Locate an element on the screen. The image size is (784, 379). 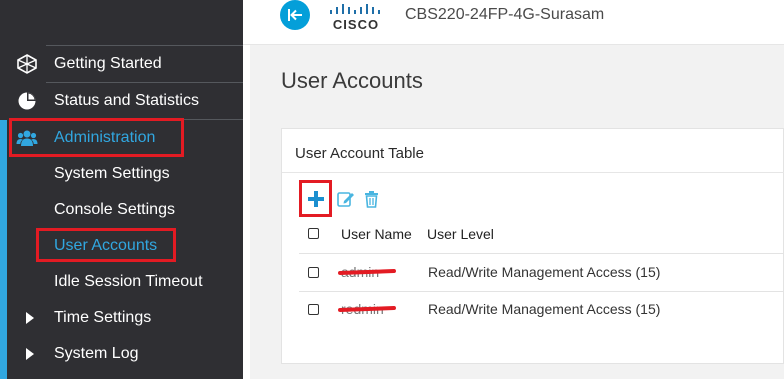
table-title: User Account Table is located at coordinates (359, 153).